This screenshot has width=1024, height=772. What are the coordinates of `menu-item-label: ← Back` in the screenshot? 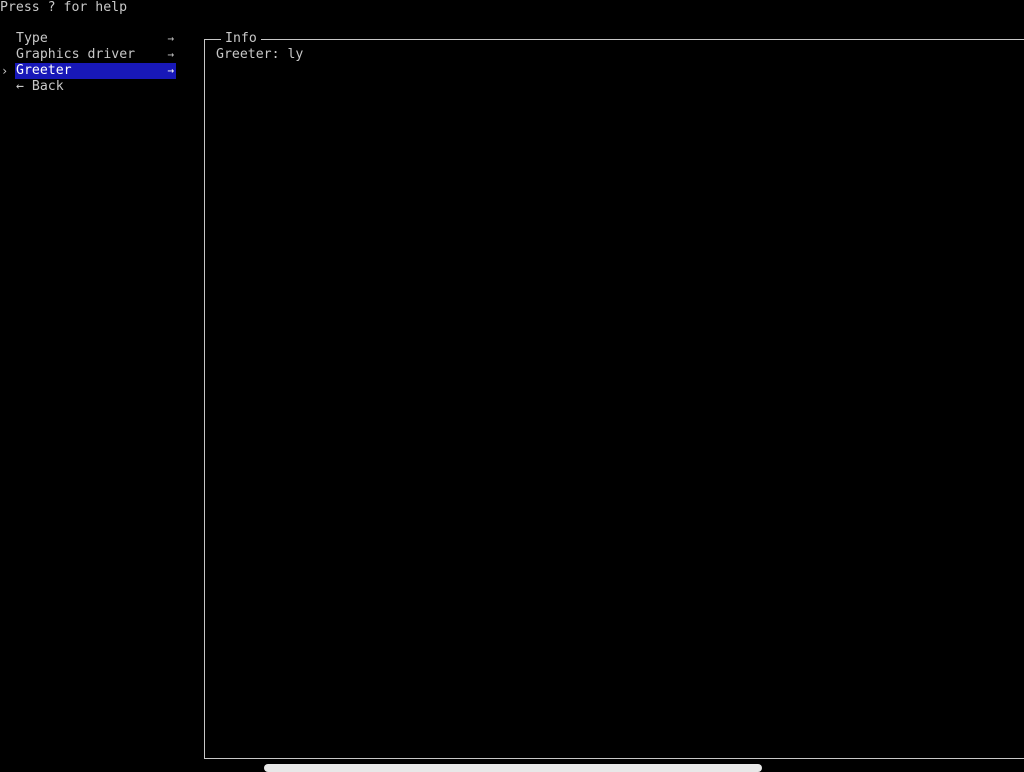 It's located at (40, 86).